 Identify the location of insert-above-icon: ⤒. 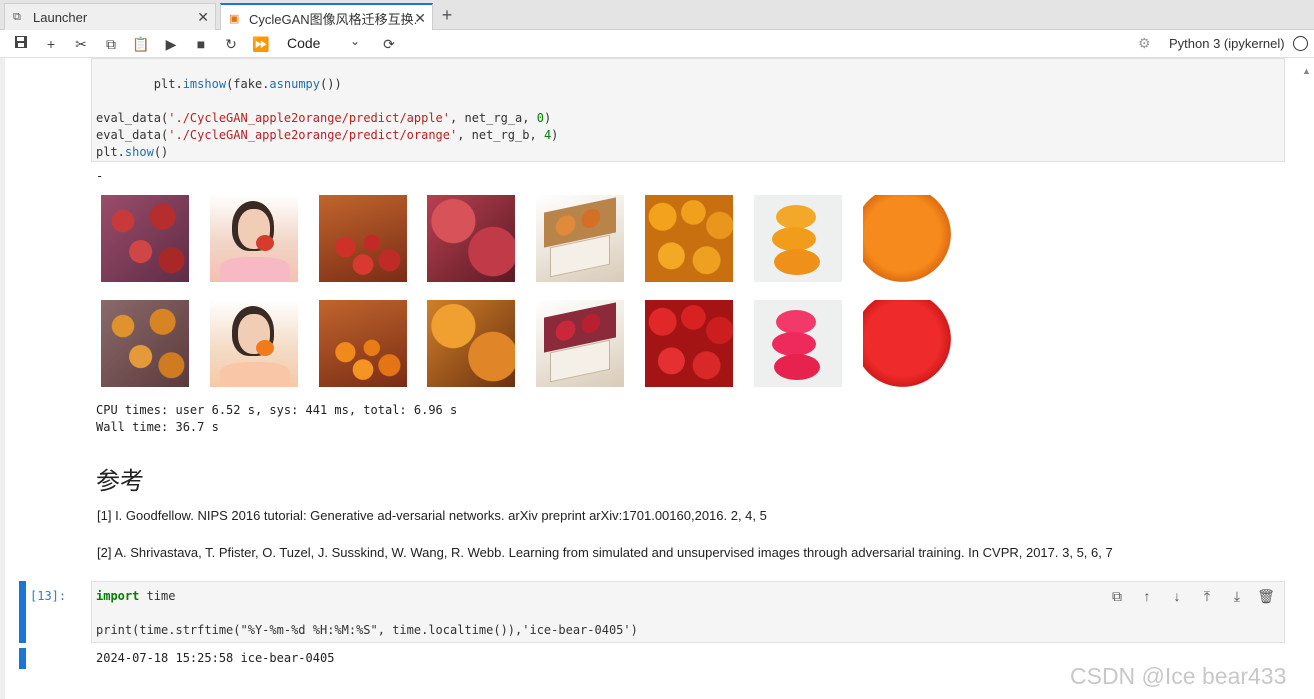
(1207, 596).